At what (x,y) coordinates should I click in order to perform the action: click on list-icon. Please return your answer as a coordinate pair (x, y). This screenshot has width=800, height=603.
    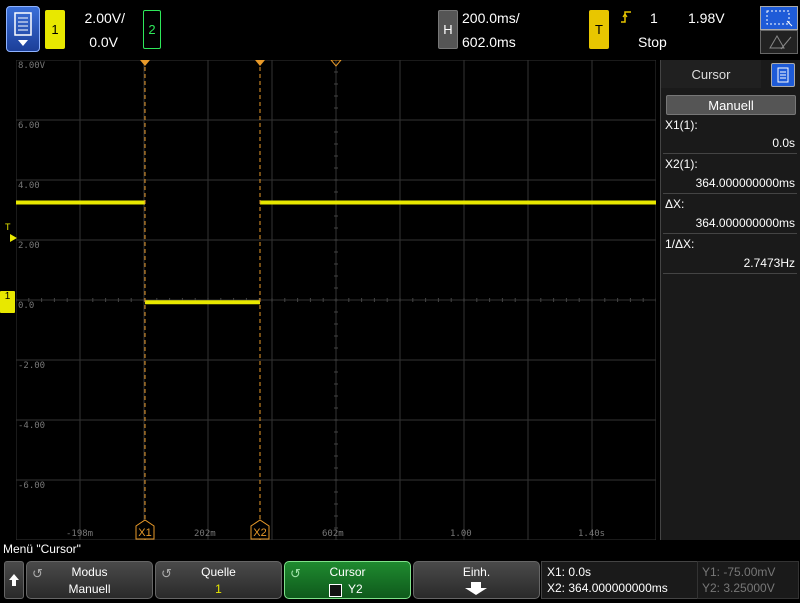
    Looking at the image, I should click on (783, 75).